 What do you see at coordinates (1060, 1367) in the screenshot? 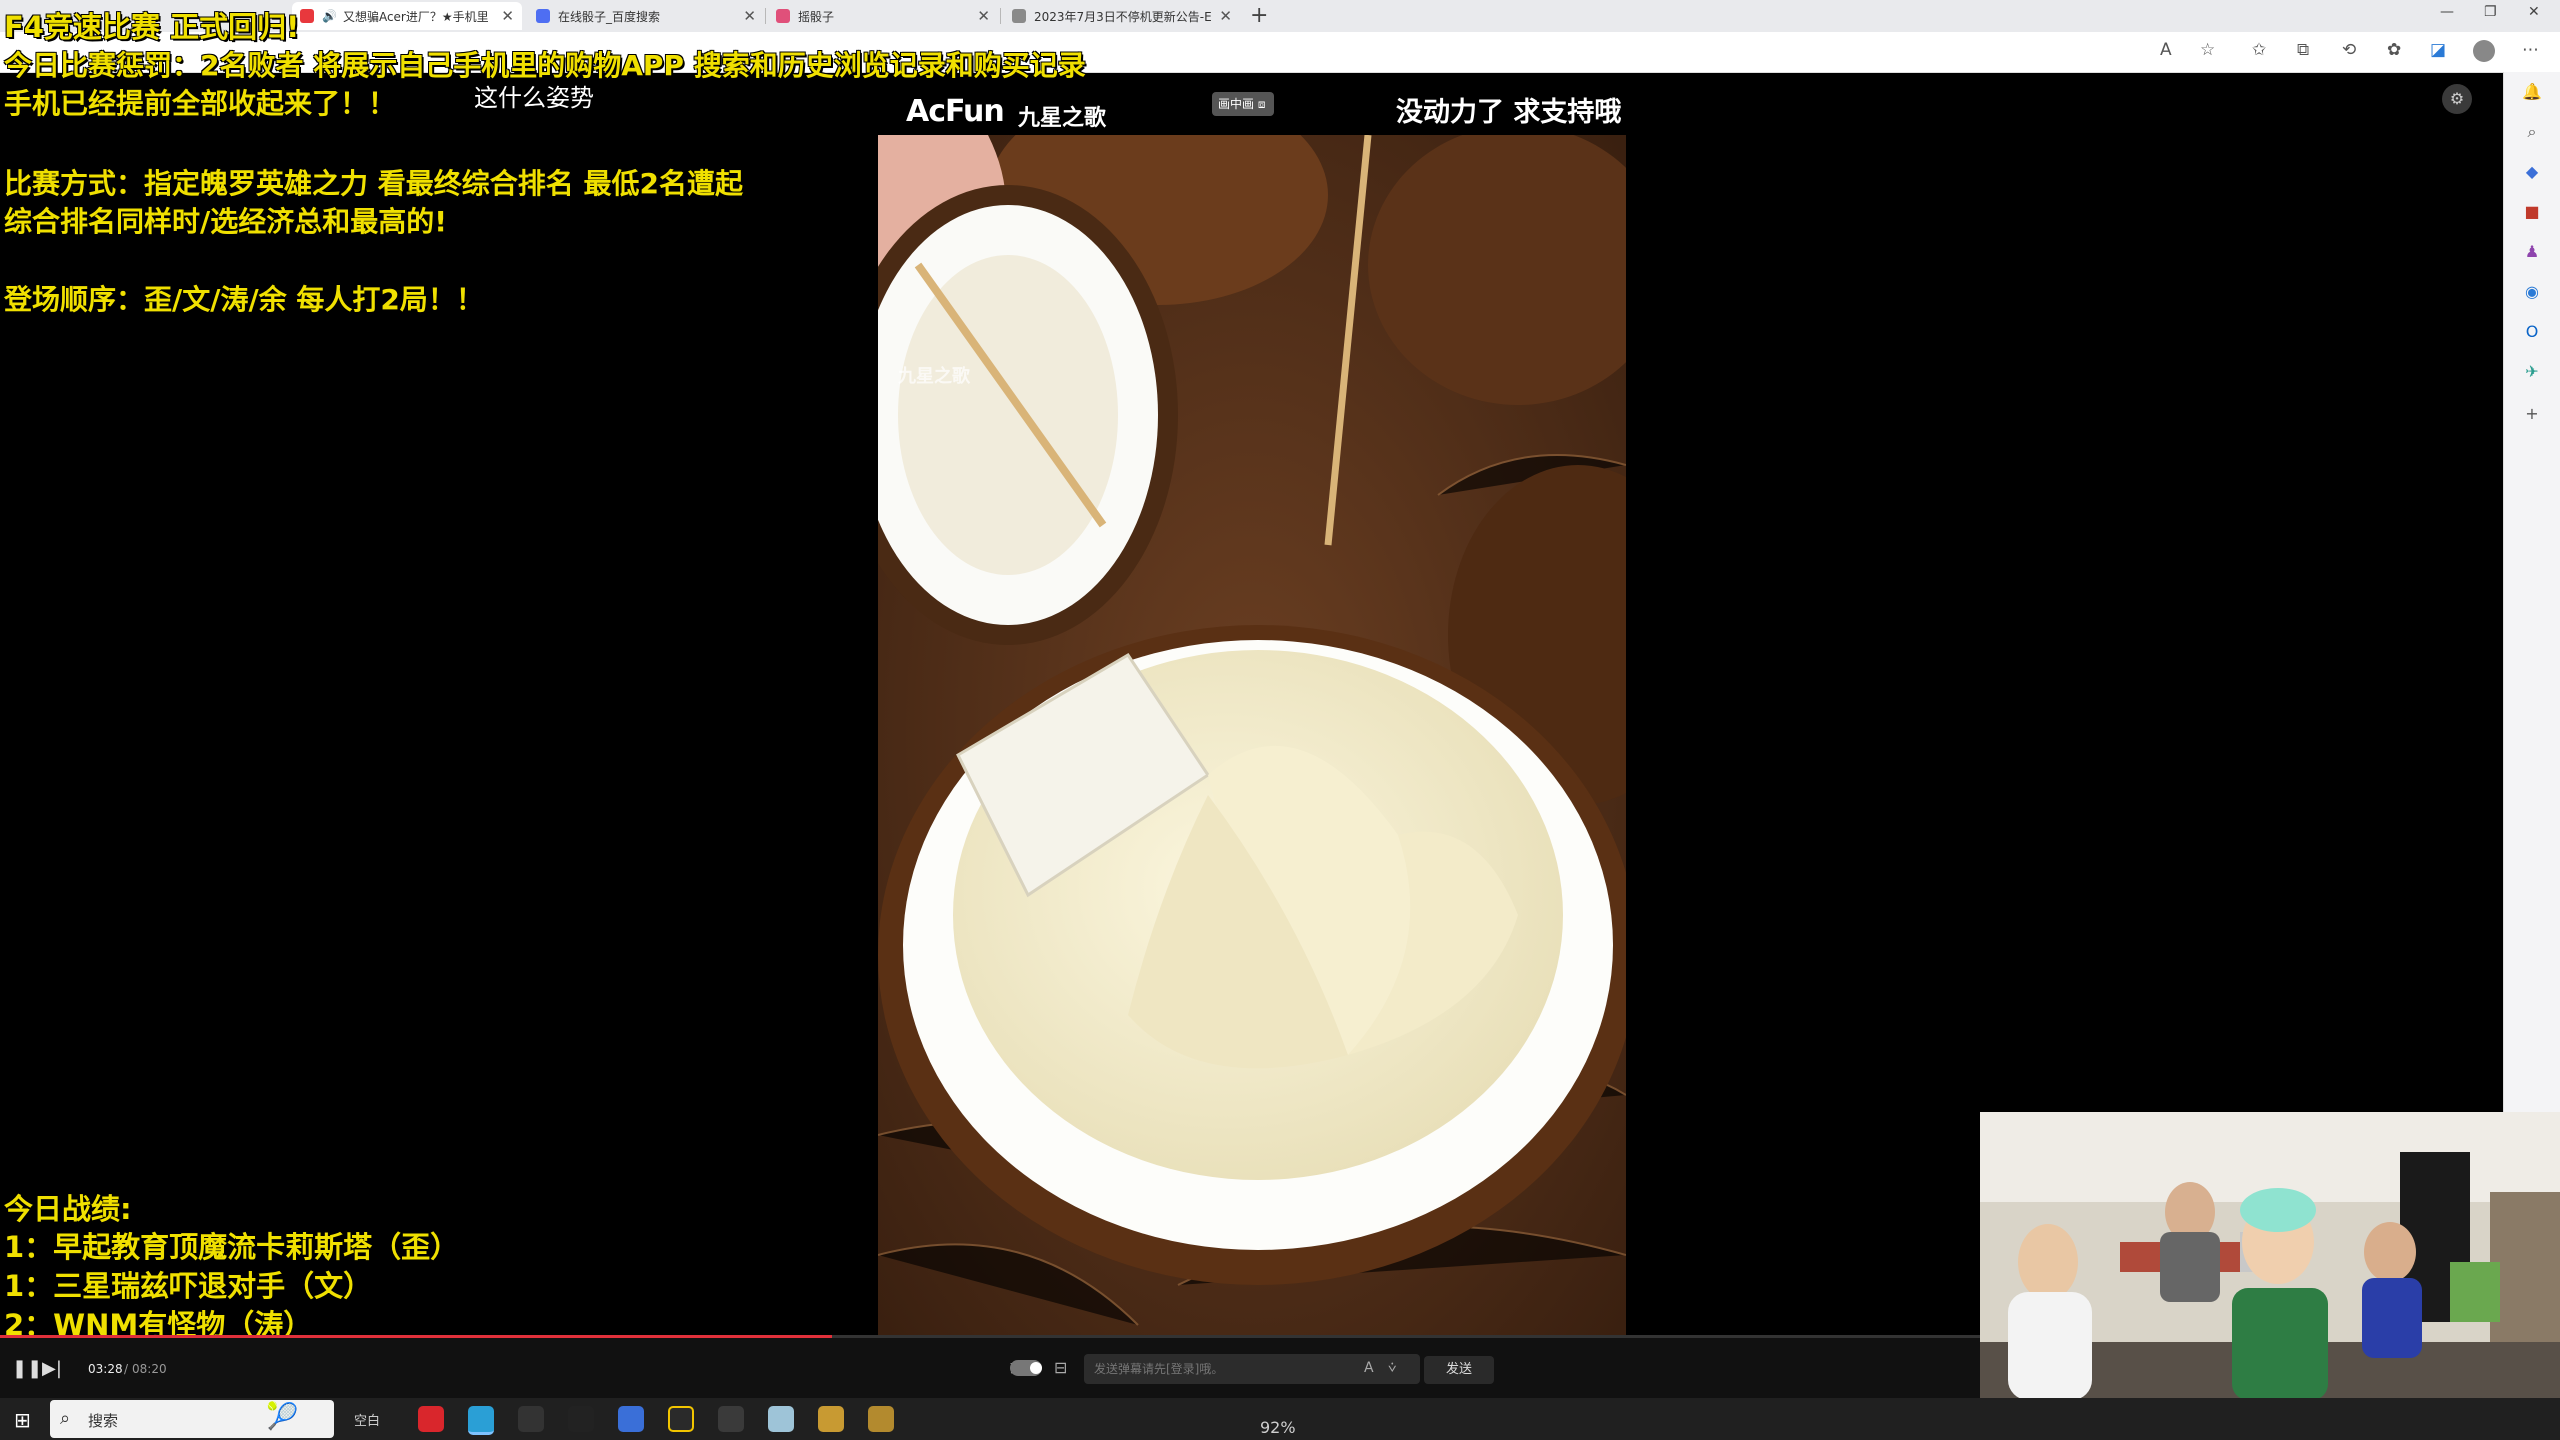
I see `danmu-settings-icon: ⊟` at bounding box center [1060, 1367].